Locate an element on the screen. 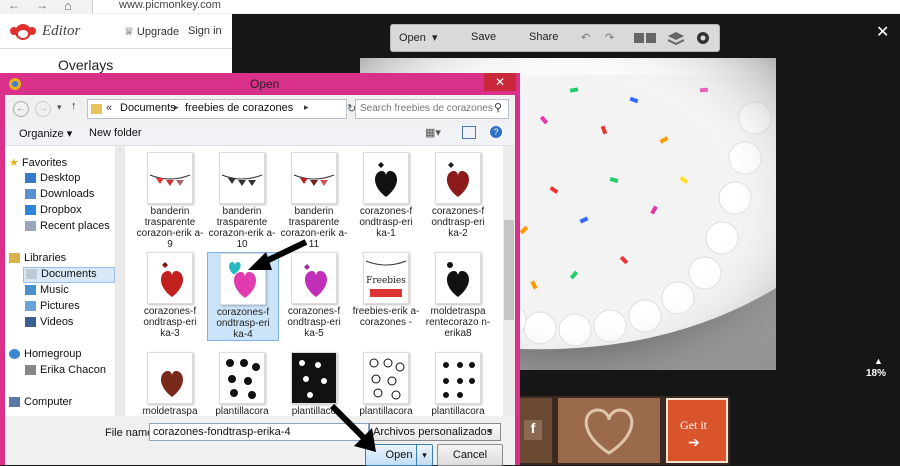 The width and height of the screenshot is (900, 466). svg-text: Freebies is located at coordinates (386, 281).